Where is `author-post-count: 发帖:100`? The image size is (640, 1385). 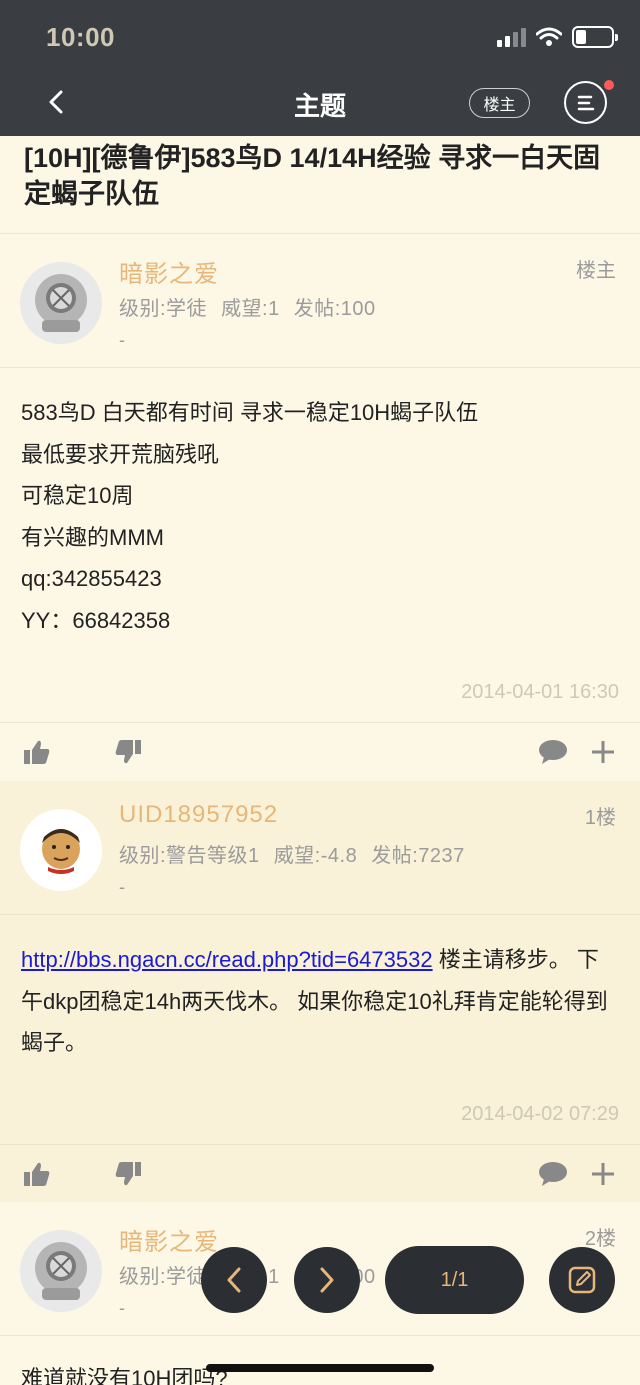
author-post-count: 发帖:100 is located at coordinates (334, 309).